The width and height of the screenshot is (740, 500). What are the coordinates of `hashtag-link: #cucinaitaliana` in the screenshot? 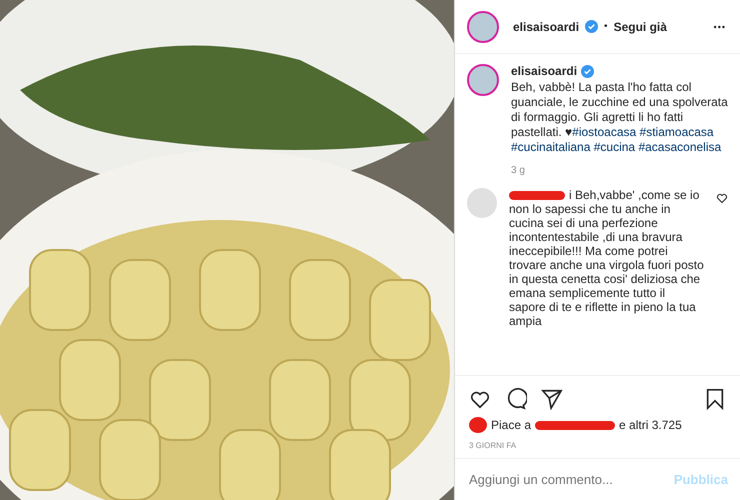 It's located at (550, 147).